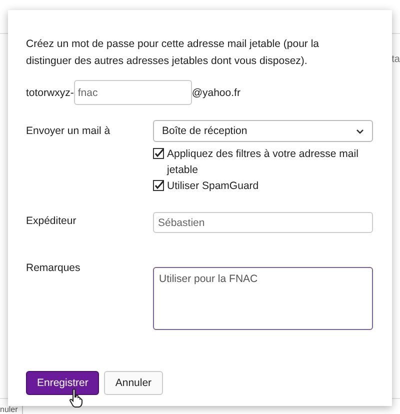  I want to click on caret-icon, so click(360, 131).